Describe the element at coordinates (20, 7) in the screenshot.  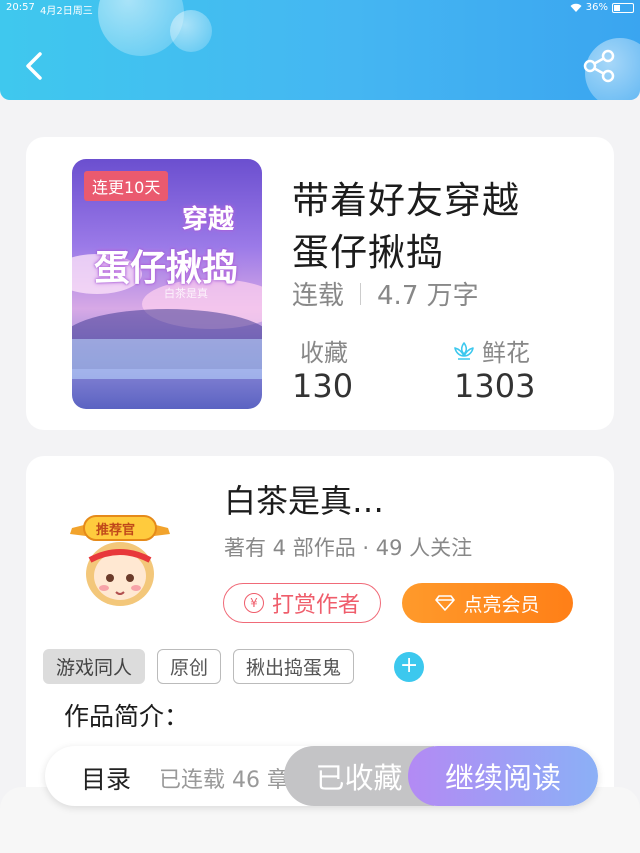
I see `status-time: 20:57` at that location.